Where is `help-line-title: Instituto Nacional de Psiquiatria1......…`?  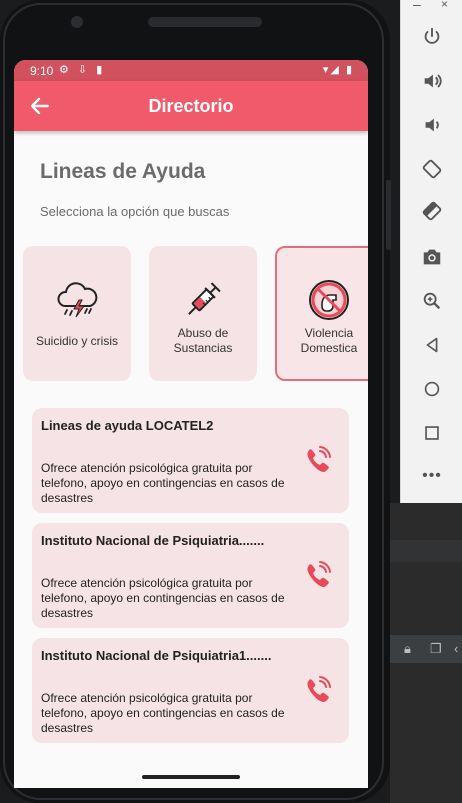 help-line-title: Instituto Nacional de Psiquiatria1......… is located at coordinates (156, 655).